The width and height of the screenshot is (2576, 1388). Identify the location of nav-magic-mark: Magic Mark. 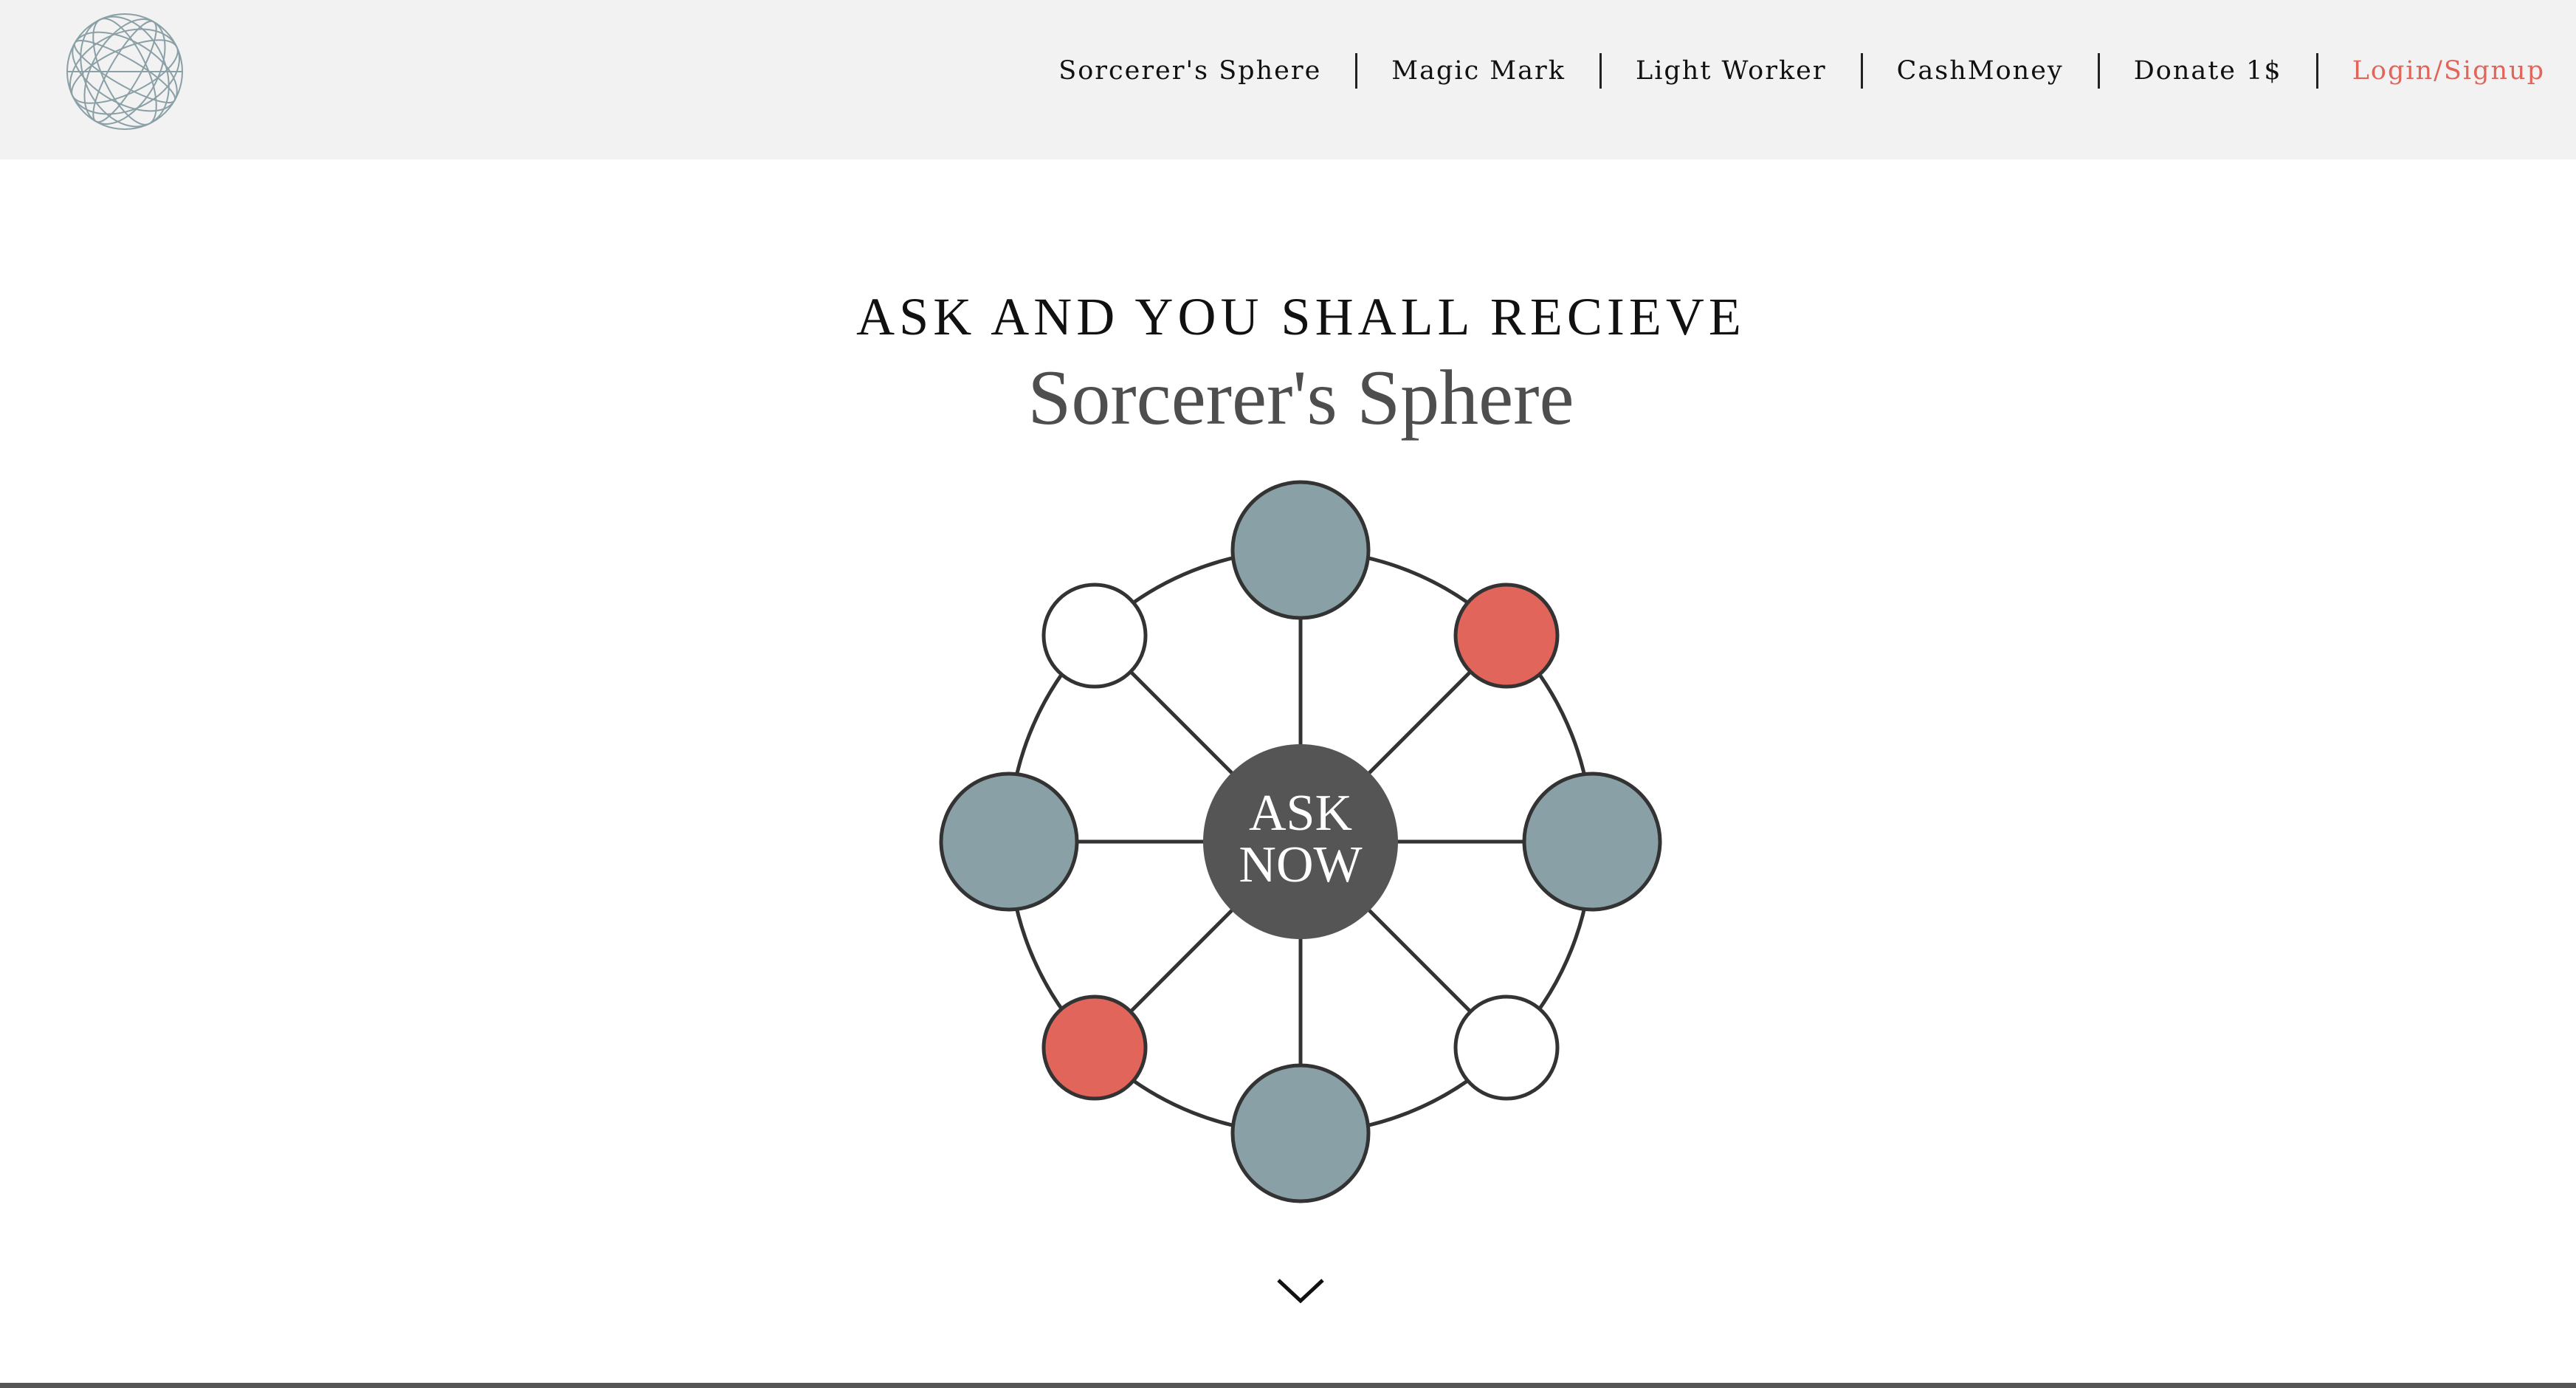
(1478, 71).